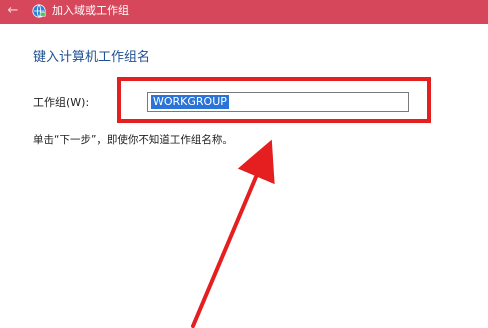  I want to click on title-bar: ← 加入域或工作组, so click(244, 12).